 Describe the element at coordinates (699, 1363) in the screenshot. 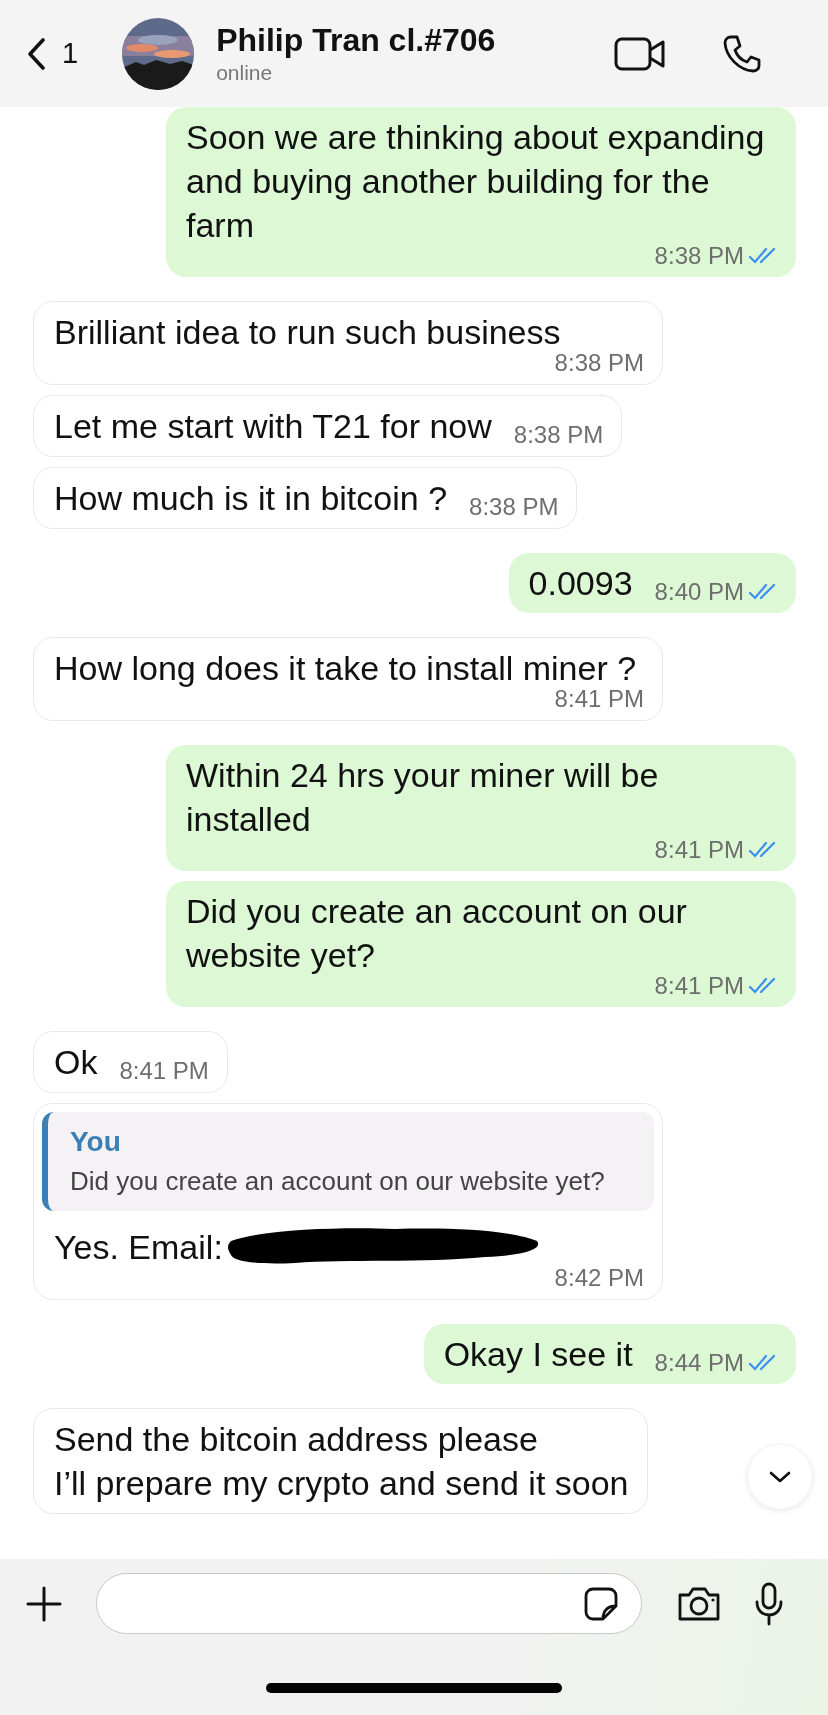

I see `message-time: 8:44 PM` at that location.